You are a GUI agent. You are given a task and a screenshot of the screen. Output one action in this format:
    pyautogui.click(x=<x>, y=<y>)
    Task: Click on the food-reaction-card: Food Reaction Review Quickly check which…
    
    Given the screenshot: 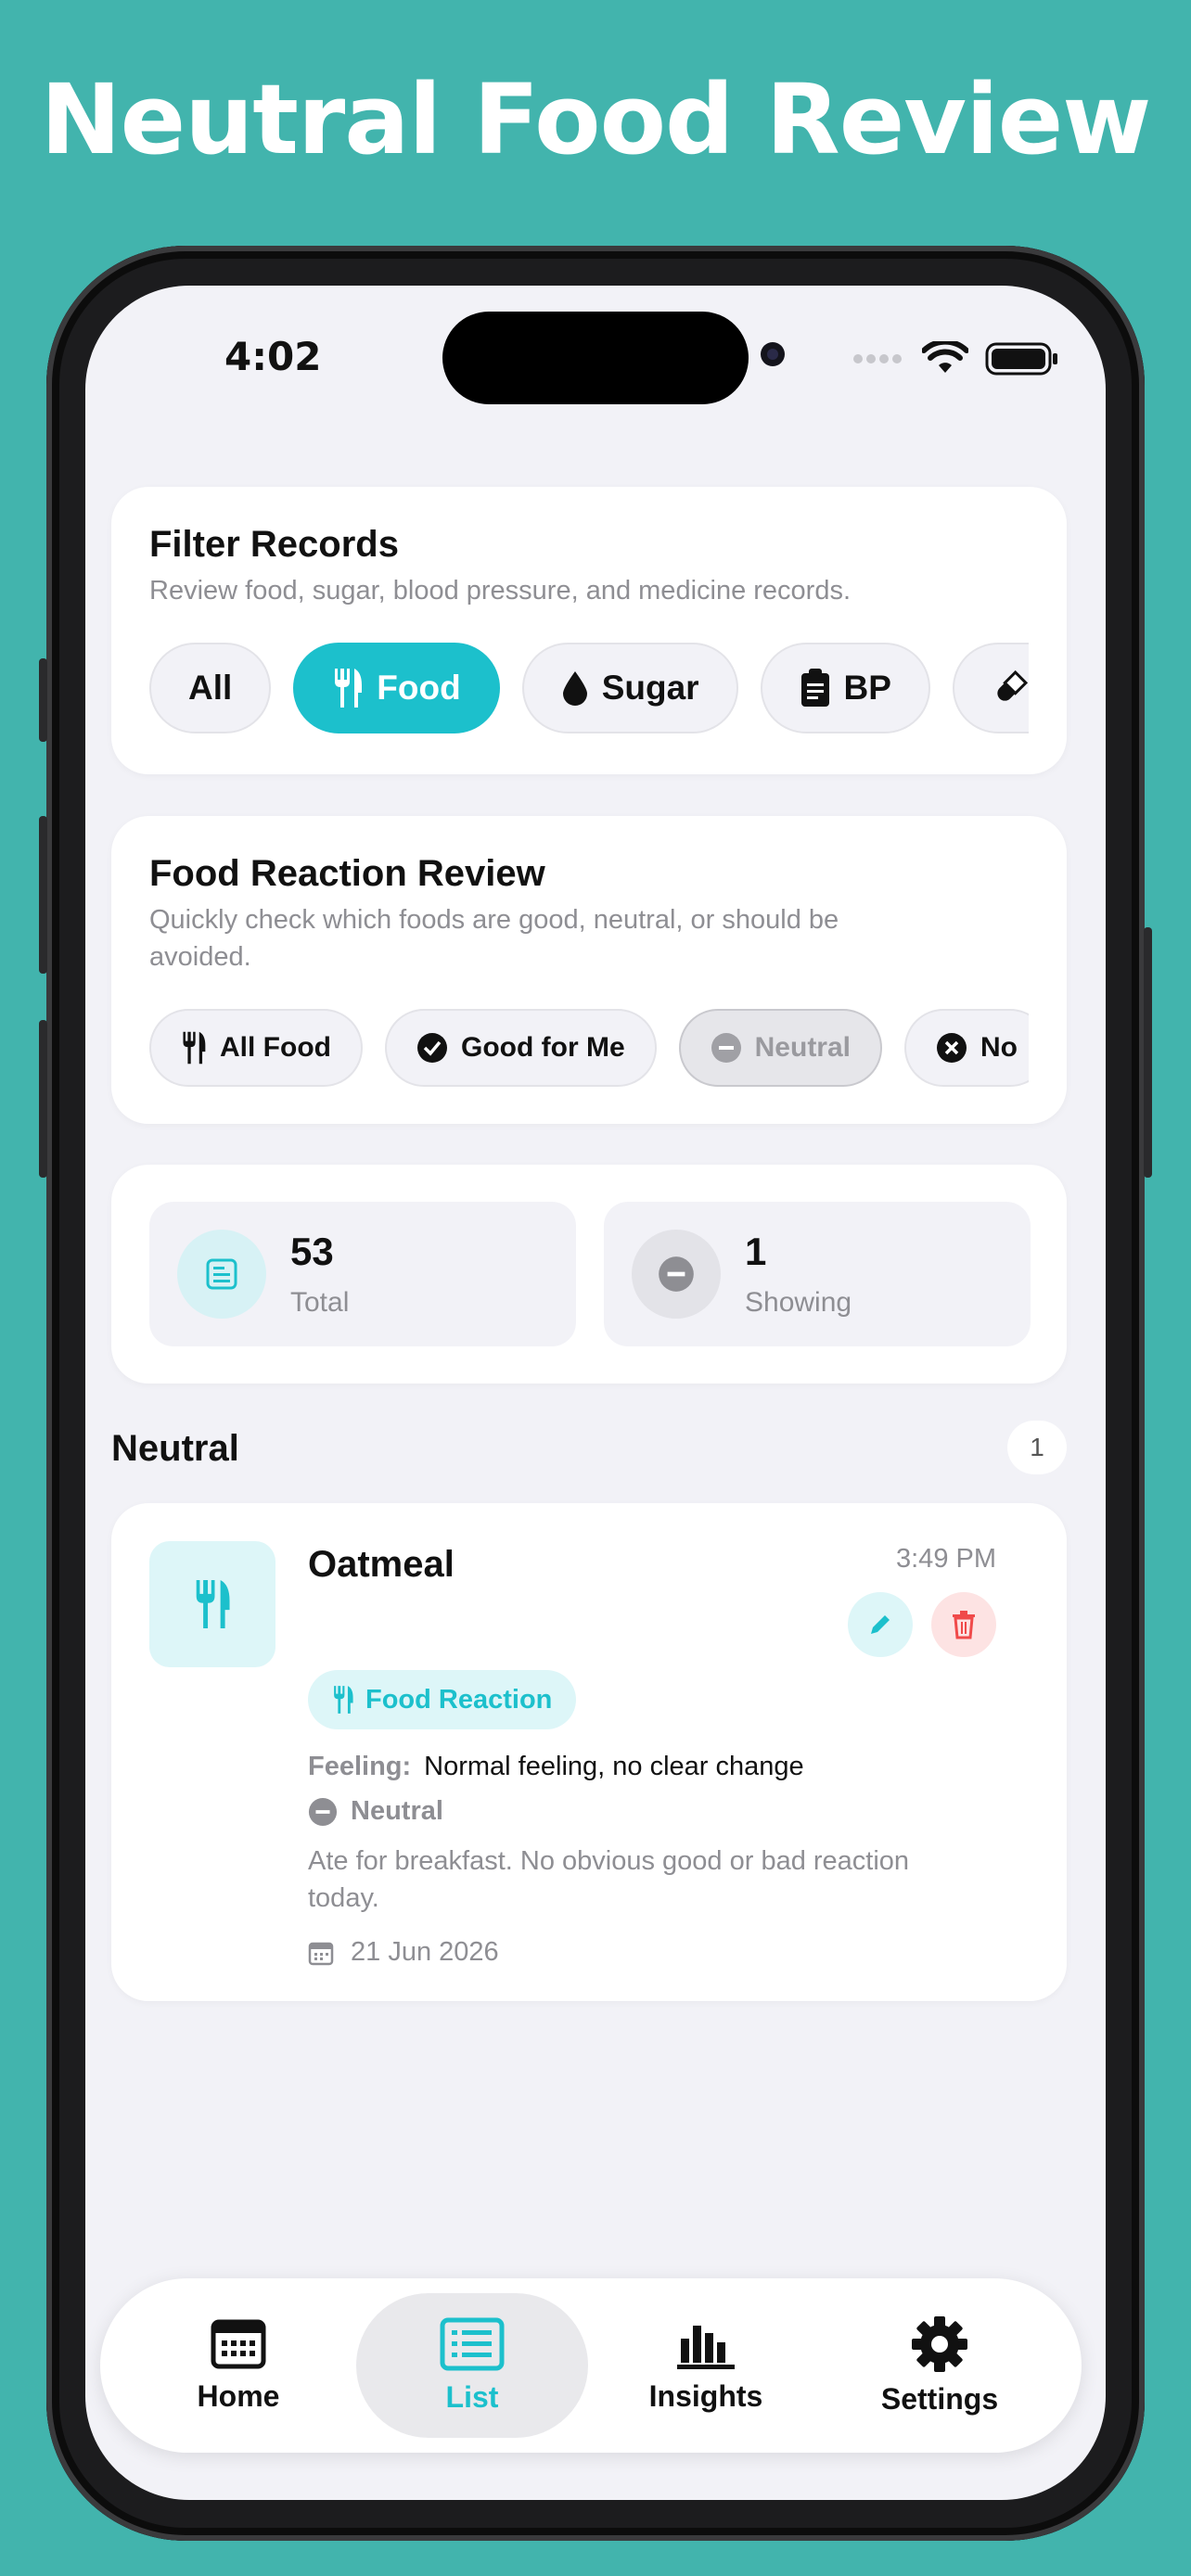 What is the action you would take?
    pyautogui.click(x=589, y=970)
    